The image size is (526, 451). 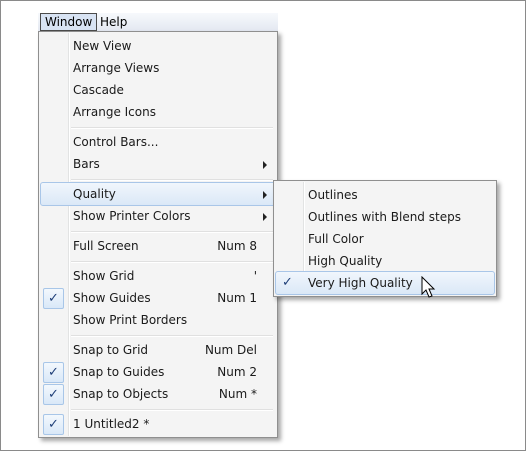 I want to click on menu-item-show-print-borders: Show Print Borders, so click(x=158, y=320).